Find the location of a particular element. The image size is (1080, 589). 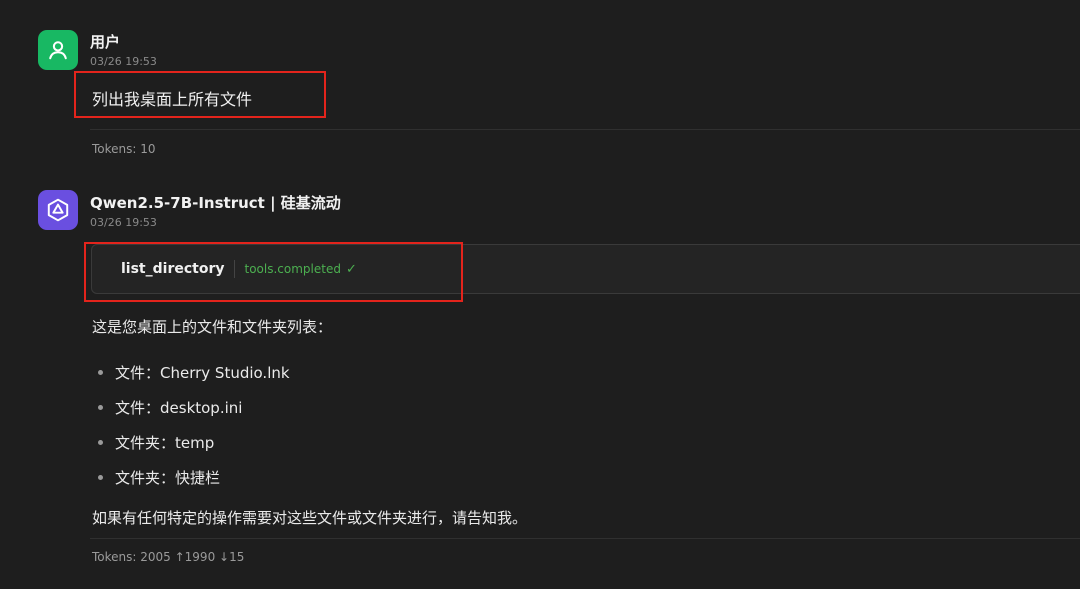

list-item-text: 文件夹：快捷栏 is located at coordinates (168, 478).